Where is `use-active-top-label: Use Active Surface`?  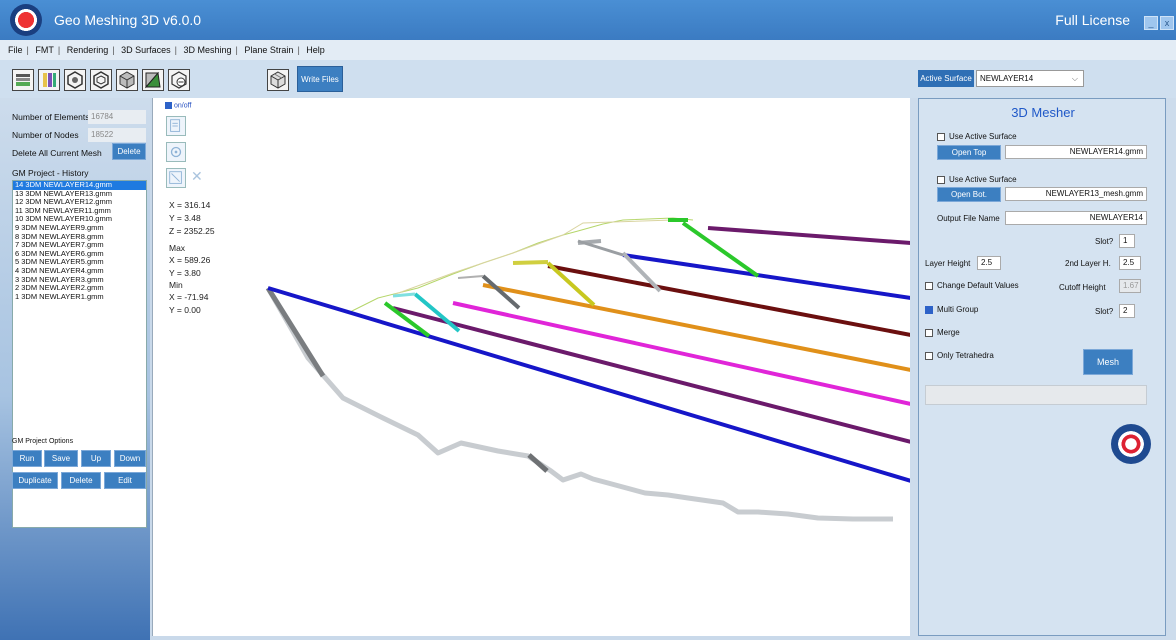
use-active-top-label: Use Active Surface is located at coordinates (983, 136).